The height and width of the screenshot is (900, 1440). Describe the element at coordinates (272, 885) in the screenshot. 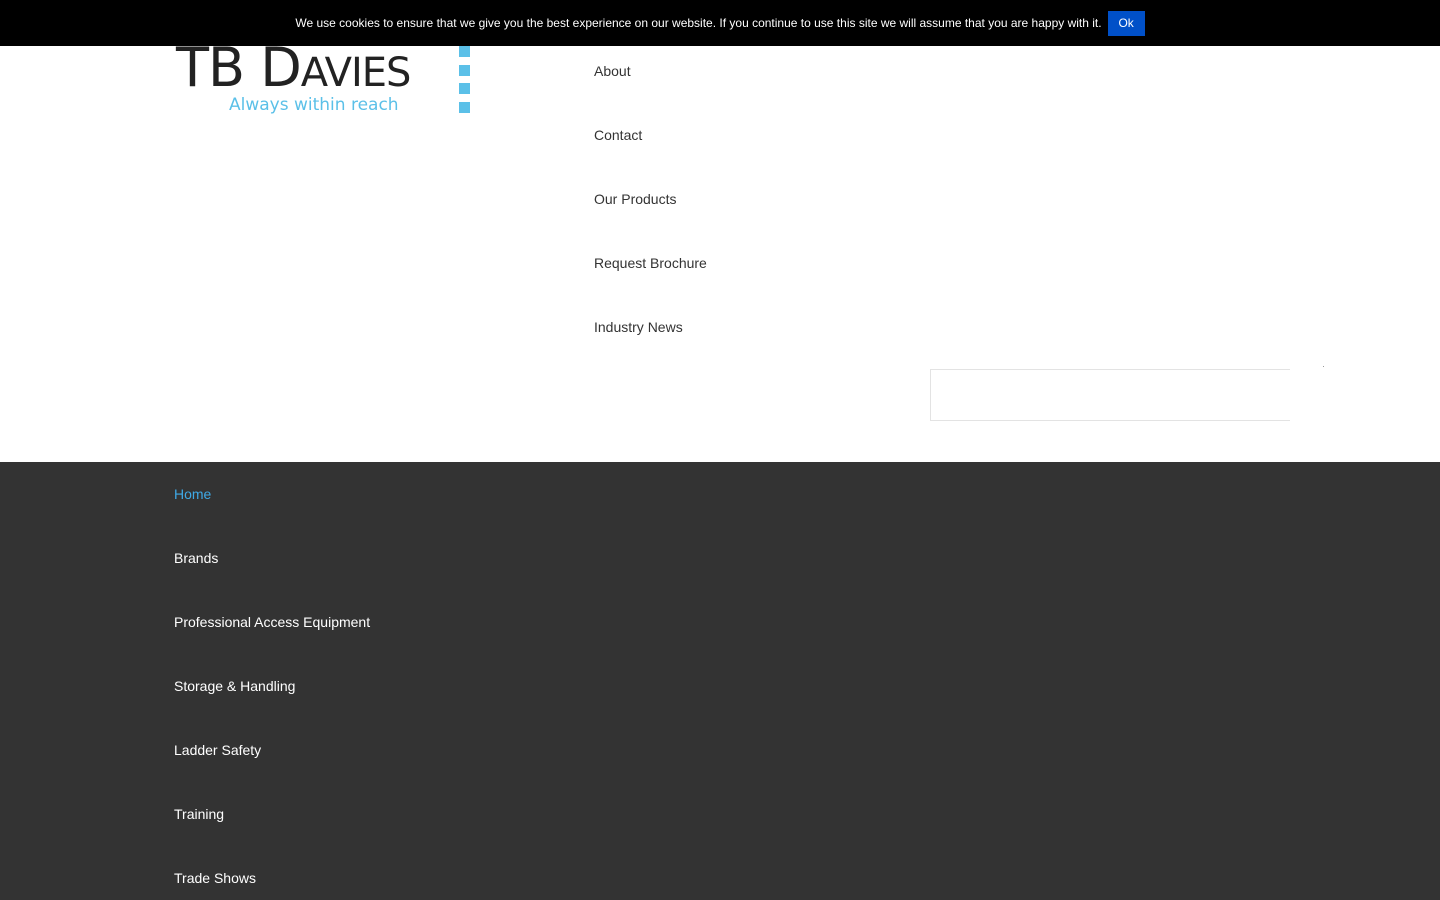

I see `main-nav-item-trade-shows: Trade Shows` at that location.